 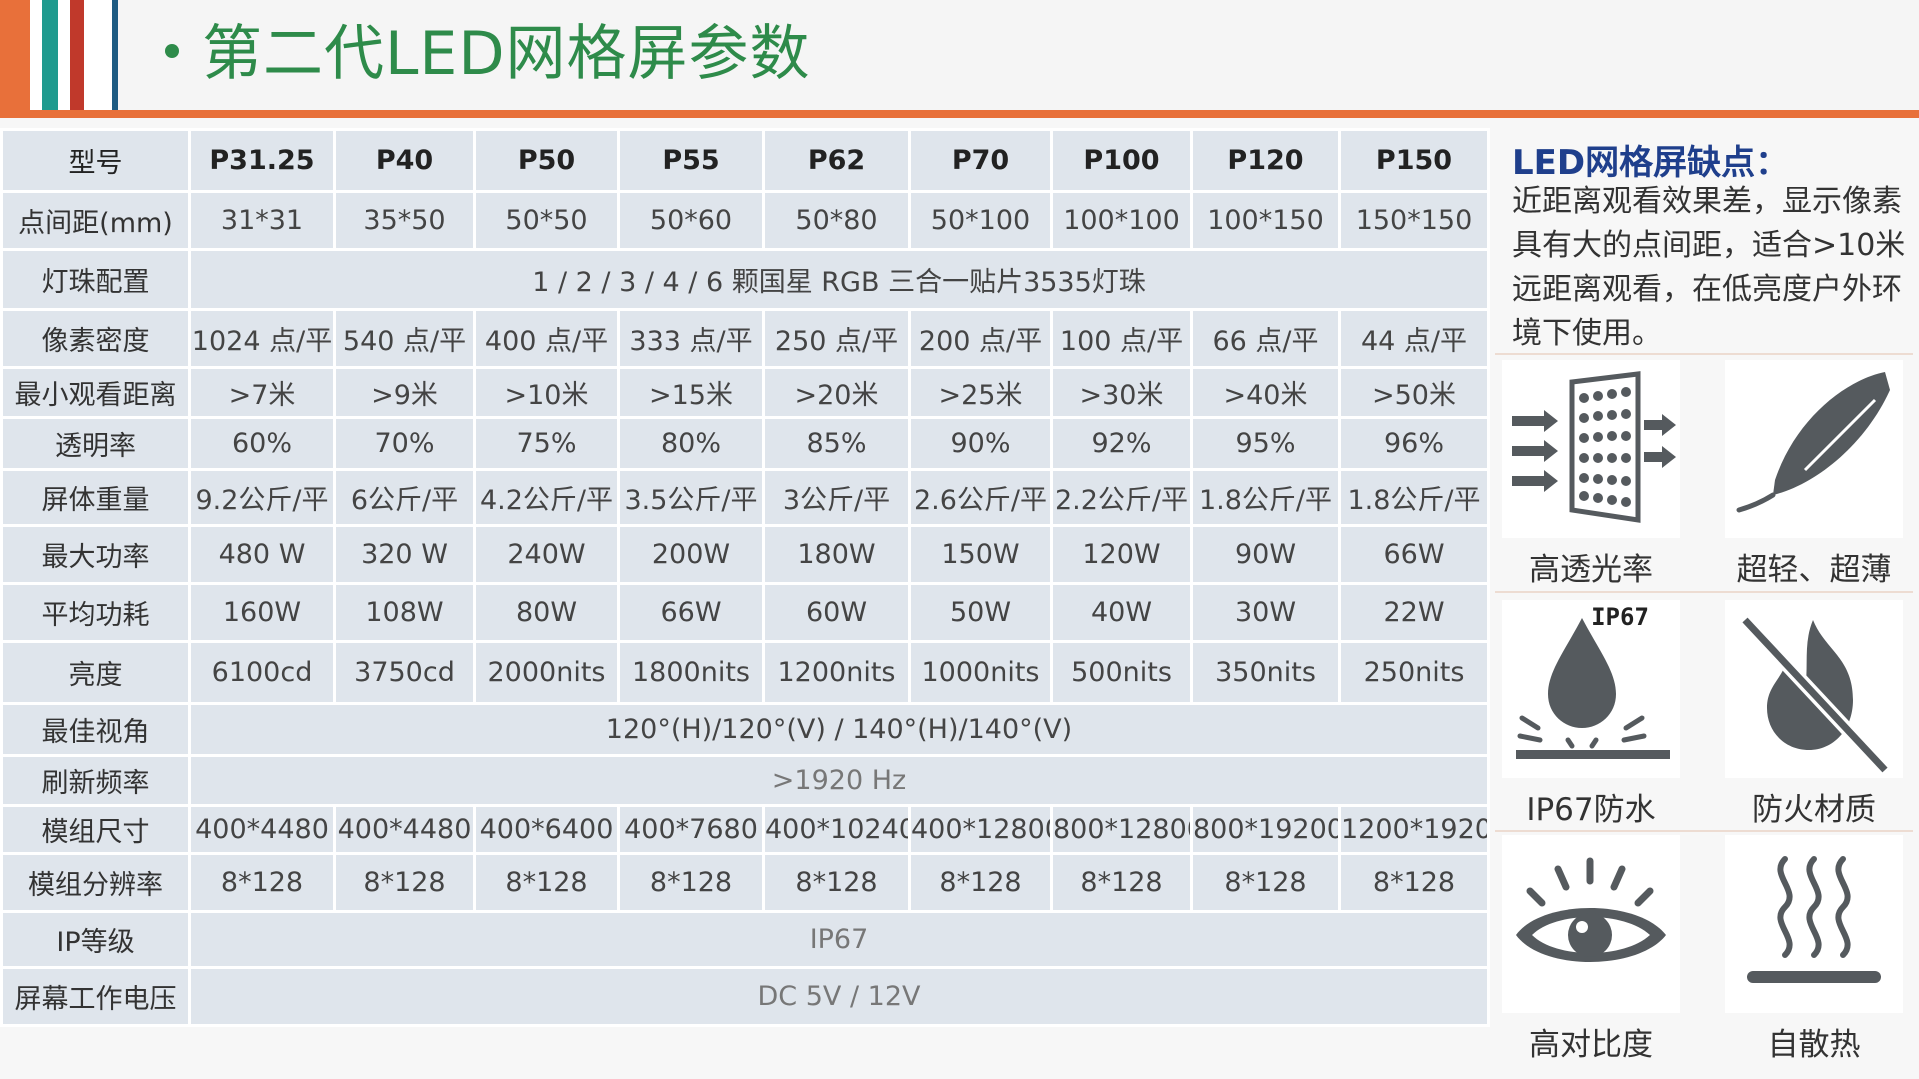 I want to click on feature-fireproof: 防火材质, so click(x=1820, y=714).